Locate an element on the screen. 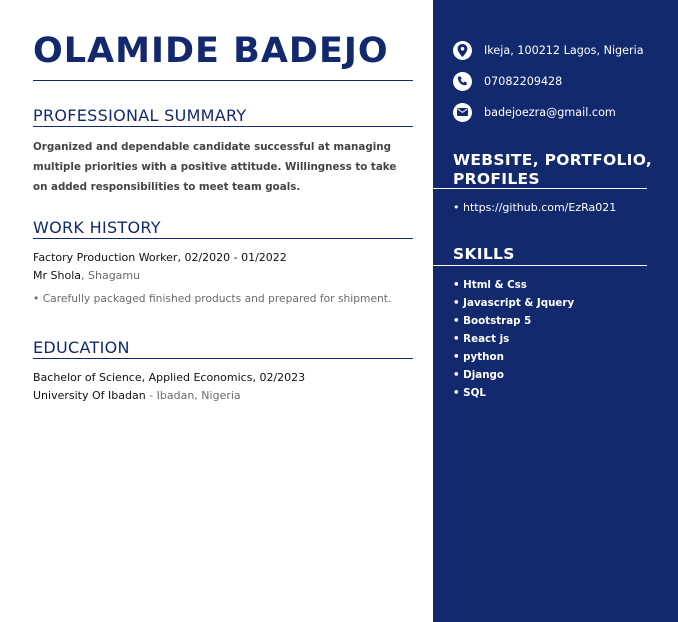 The height and width of the screenshot is (622, 678). school-line: University Of Ibadan - Ibadan, Nigeria is located at coordinates (233, 396).